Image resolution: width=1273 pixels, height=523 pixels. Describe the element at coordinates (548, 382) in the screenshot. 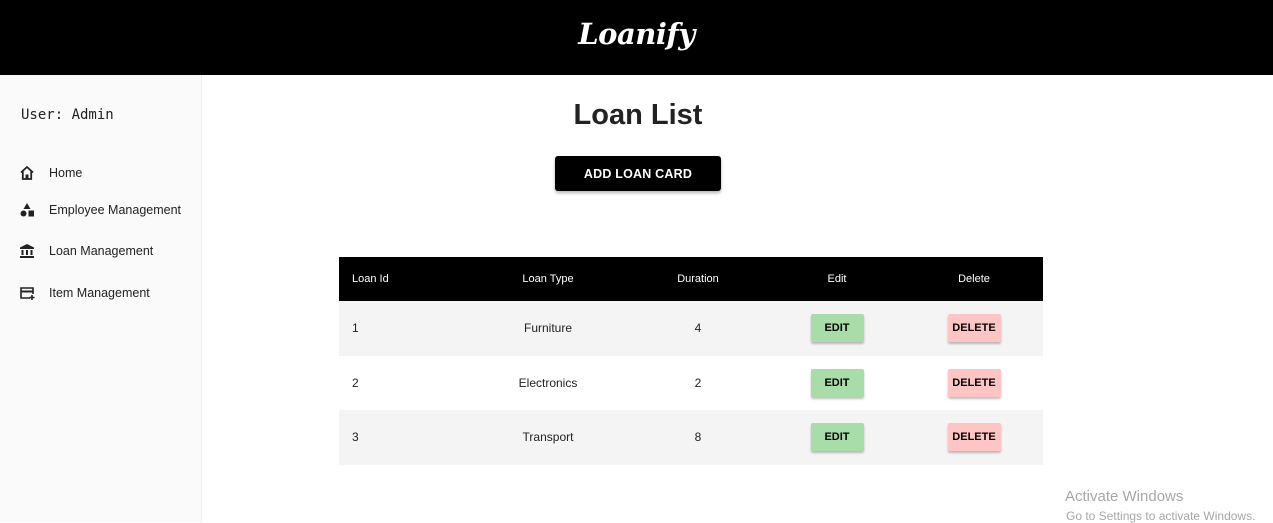

I see `loan-type-cell: Electronics` at that location.